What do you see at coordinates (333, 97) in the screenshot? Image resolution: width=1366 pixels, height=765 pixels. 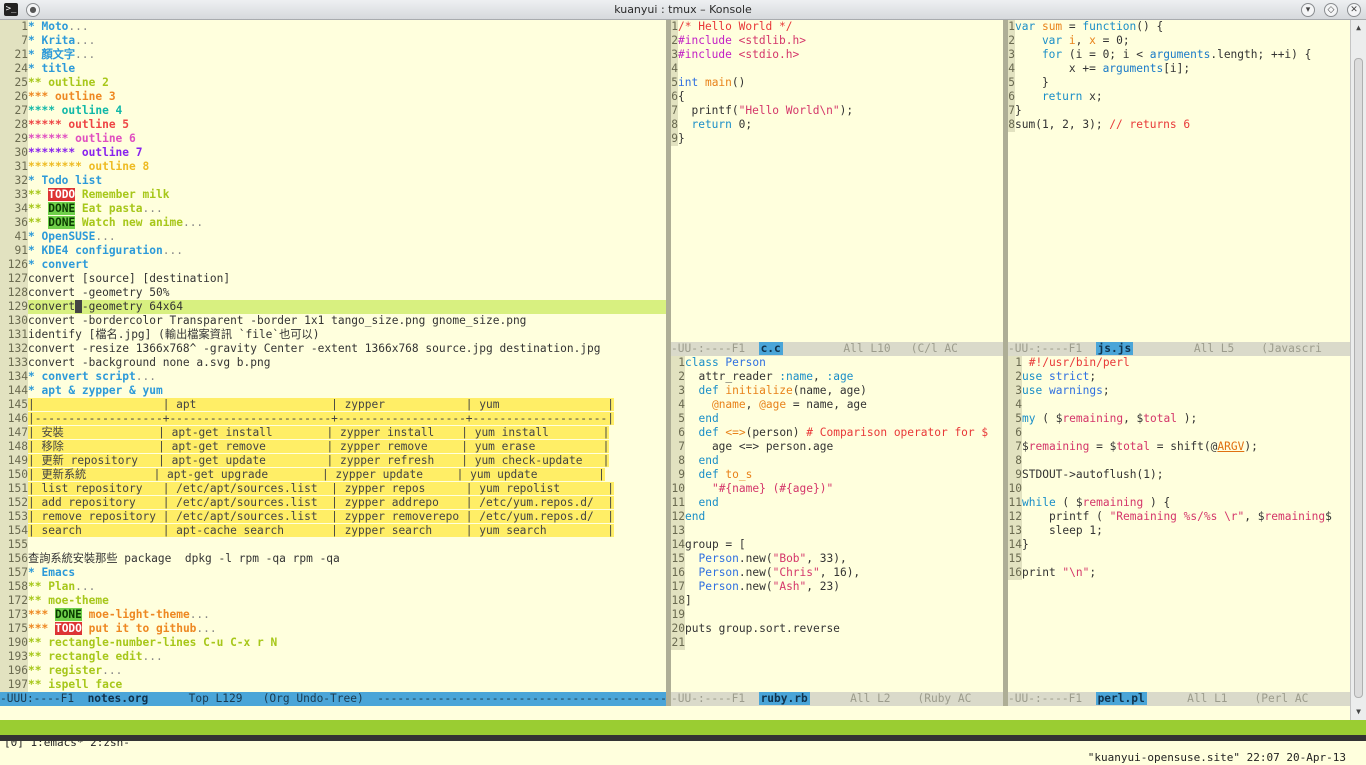 I see `code-line: 26*** outline 3` at bounding box center [333, 97].